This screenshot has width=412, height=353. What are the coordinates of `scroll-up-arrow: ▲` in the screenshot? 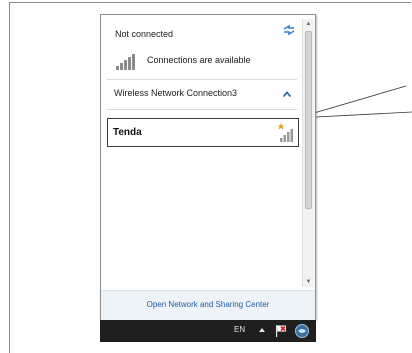 It's located at (308, 24).